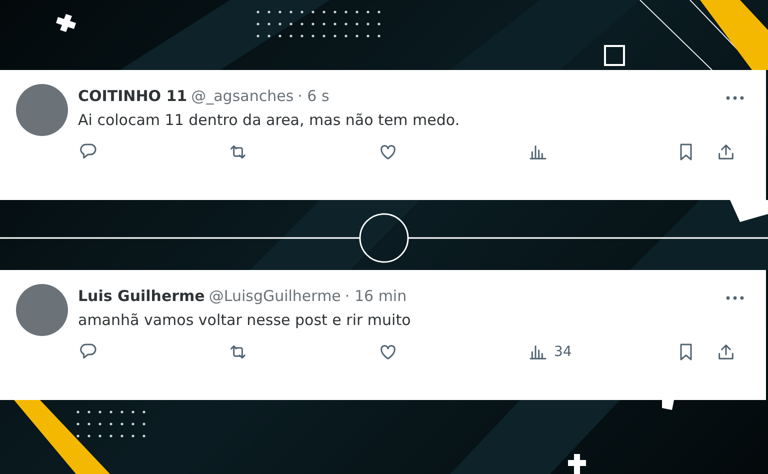 The image size is (768, 474). What do you see at coordinates (242, 96) in the screenshot?
I see `author-handle: @_agsanches` at bounding box center [242, 96].